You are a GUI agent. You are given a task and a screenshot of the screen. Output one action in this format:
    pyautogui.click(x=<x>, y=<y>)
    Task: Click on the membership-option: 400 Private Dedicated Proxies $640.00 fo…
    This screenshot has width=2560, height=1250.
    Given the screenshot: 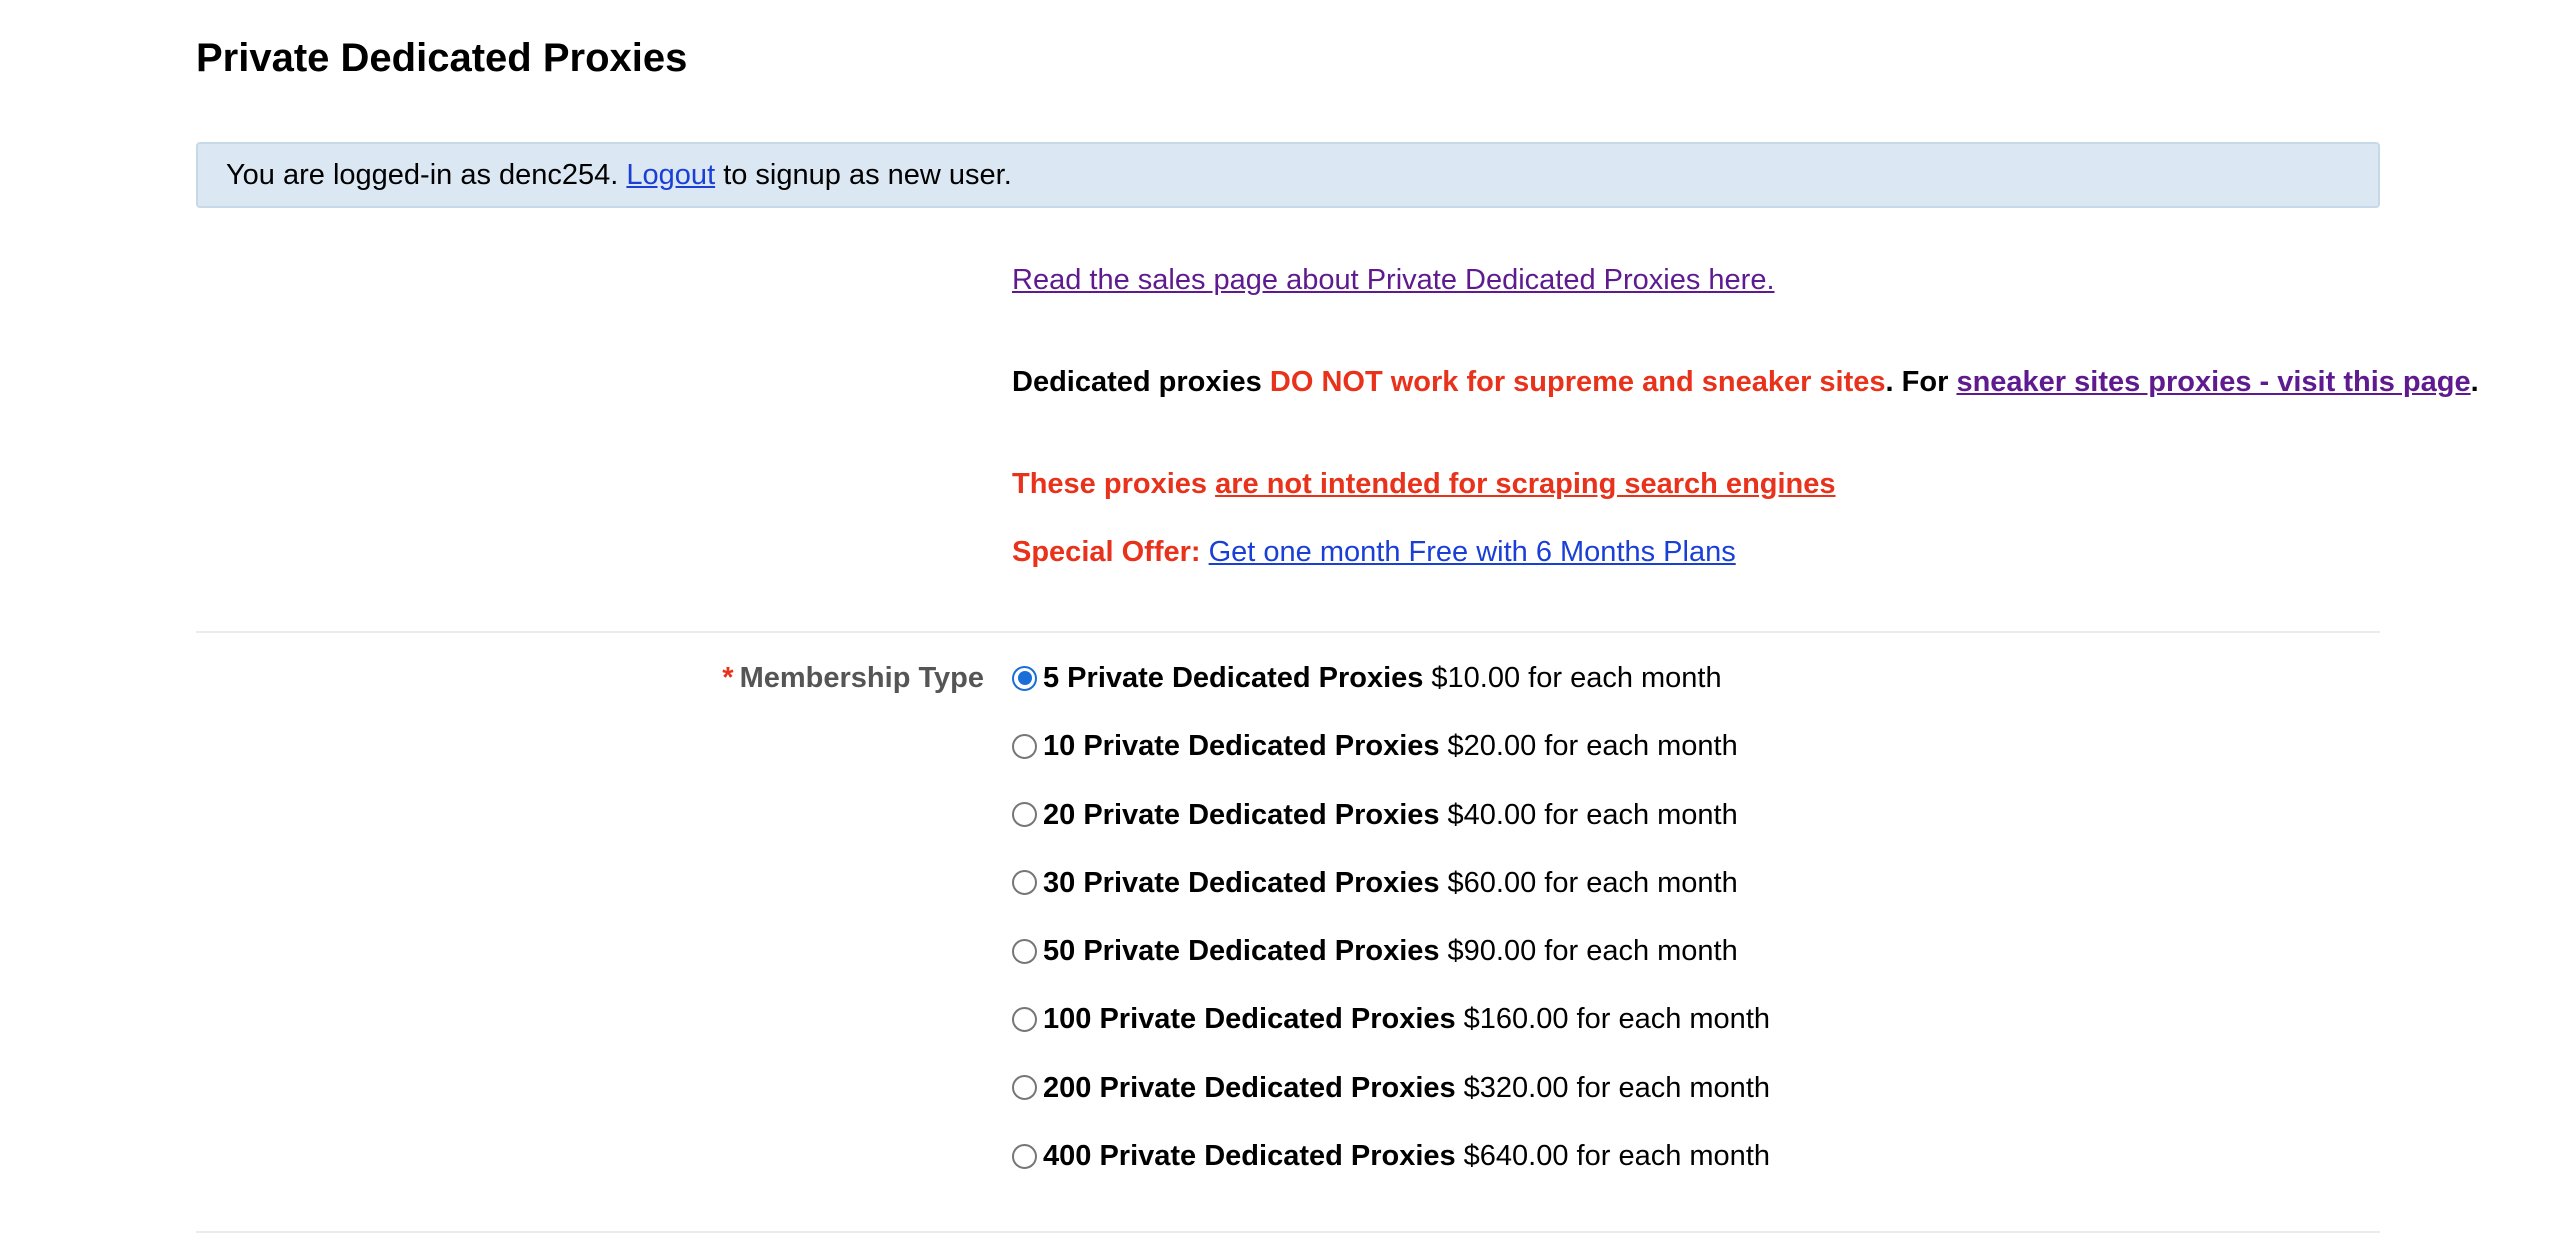 What is the action you would take?
    pyautogui.click(x=1391, y=1156)
    